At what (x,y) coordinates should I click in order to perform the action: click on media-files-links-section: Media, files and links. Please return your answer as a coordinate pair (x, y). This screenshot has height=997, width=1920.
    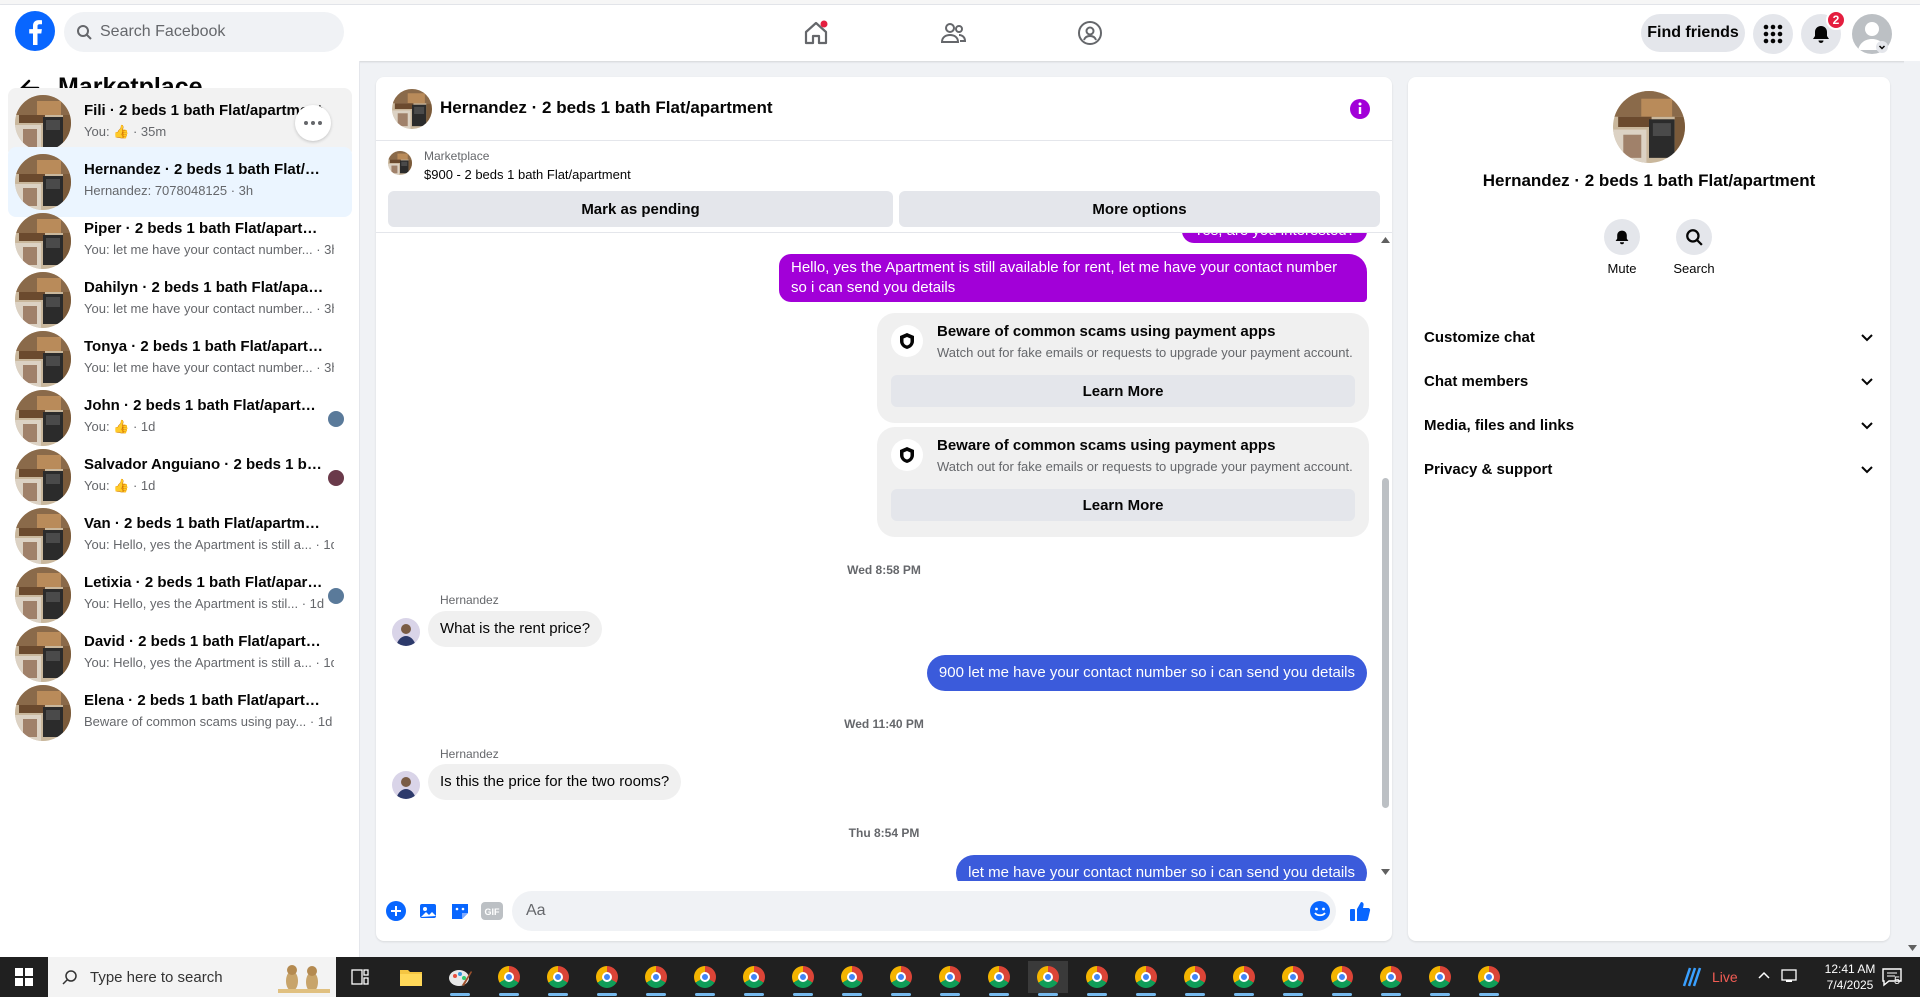
    Looking at the image, I should click on (1649, 425).